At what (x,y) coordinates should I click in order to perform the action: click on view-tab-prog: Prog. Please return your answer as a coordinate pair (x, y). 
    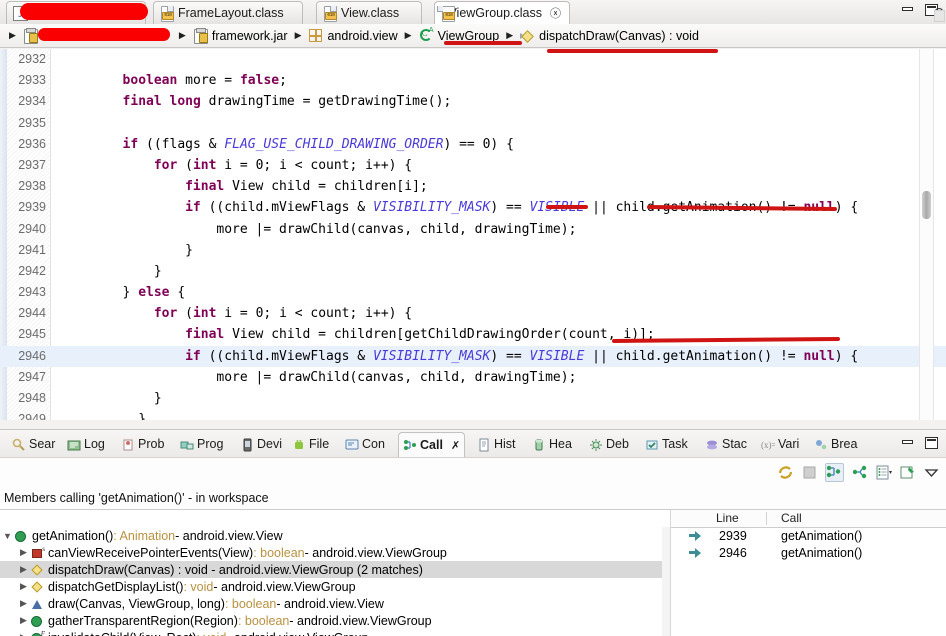
    Looking at the image, I should click on (201, 444).